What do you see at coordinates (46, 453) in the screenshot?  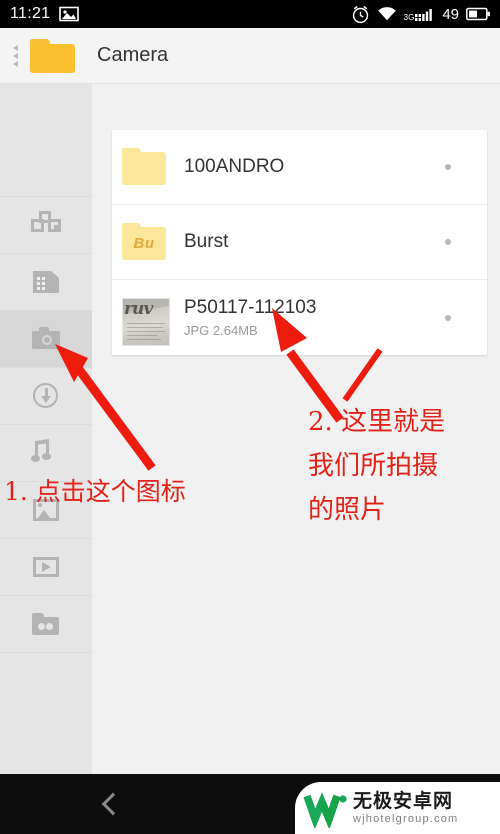 I see `music-note-icon` at bounding box center [46, 453].